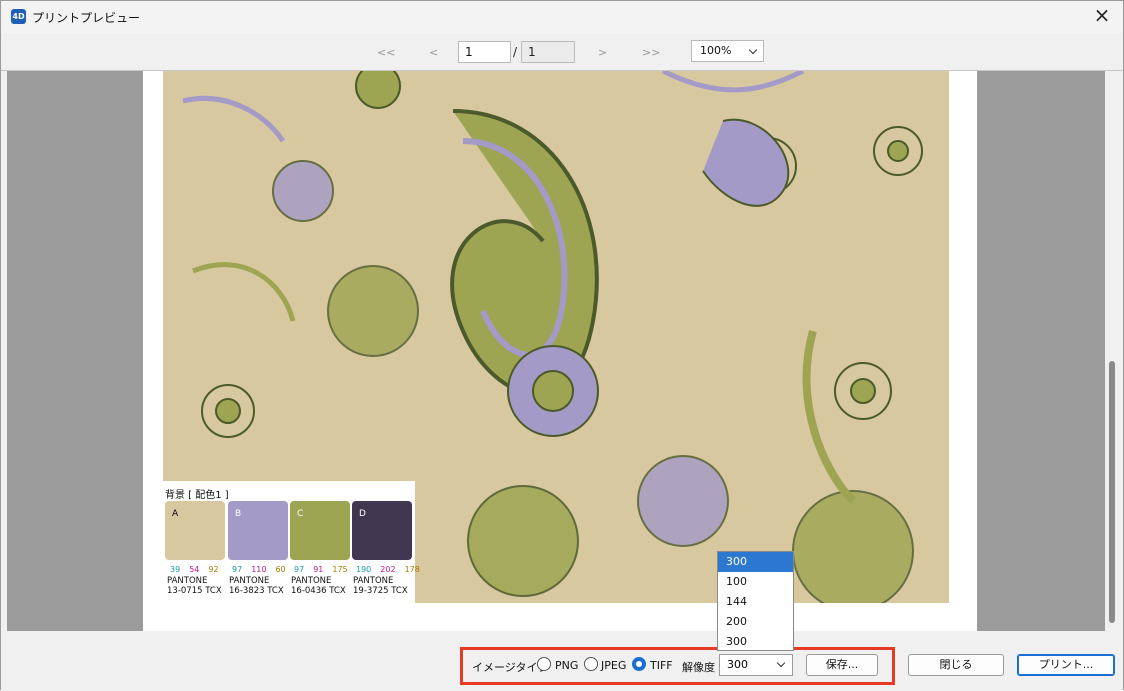 Image resolution: width=1124 pixels, height=691 pixels. Describe the element at coordinates (1112, 351) in the screenshot. I see `vertical-scrollbar` at that location.